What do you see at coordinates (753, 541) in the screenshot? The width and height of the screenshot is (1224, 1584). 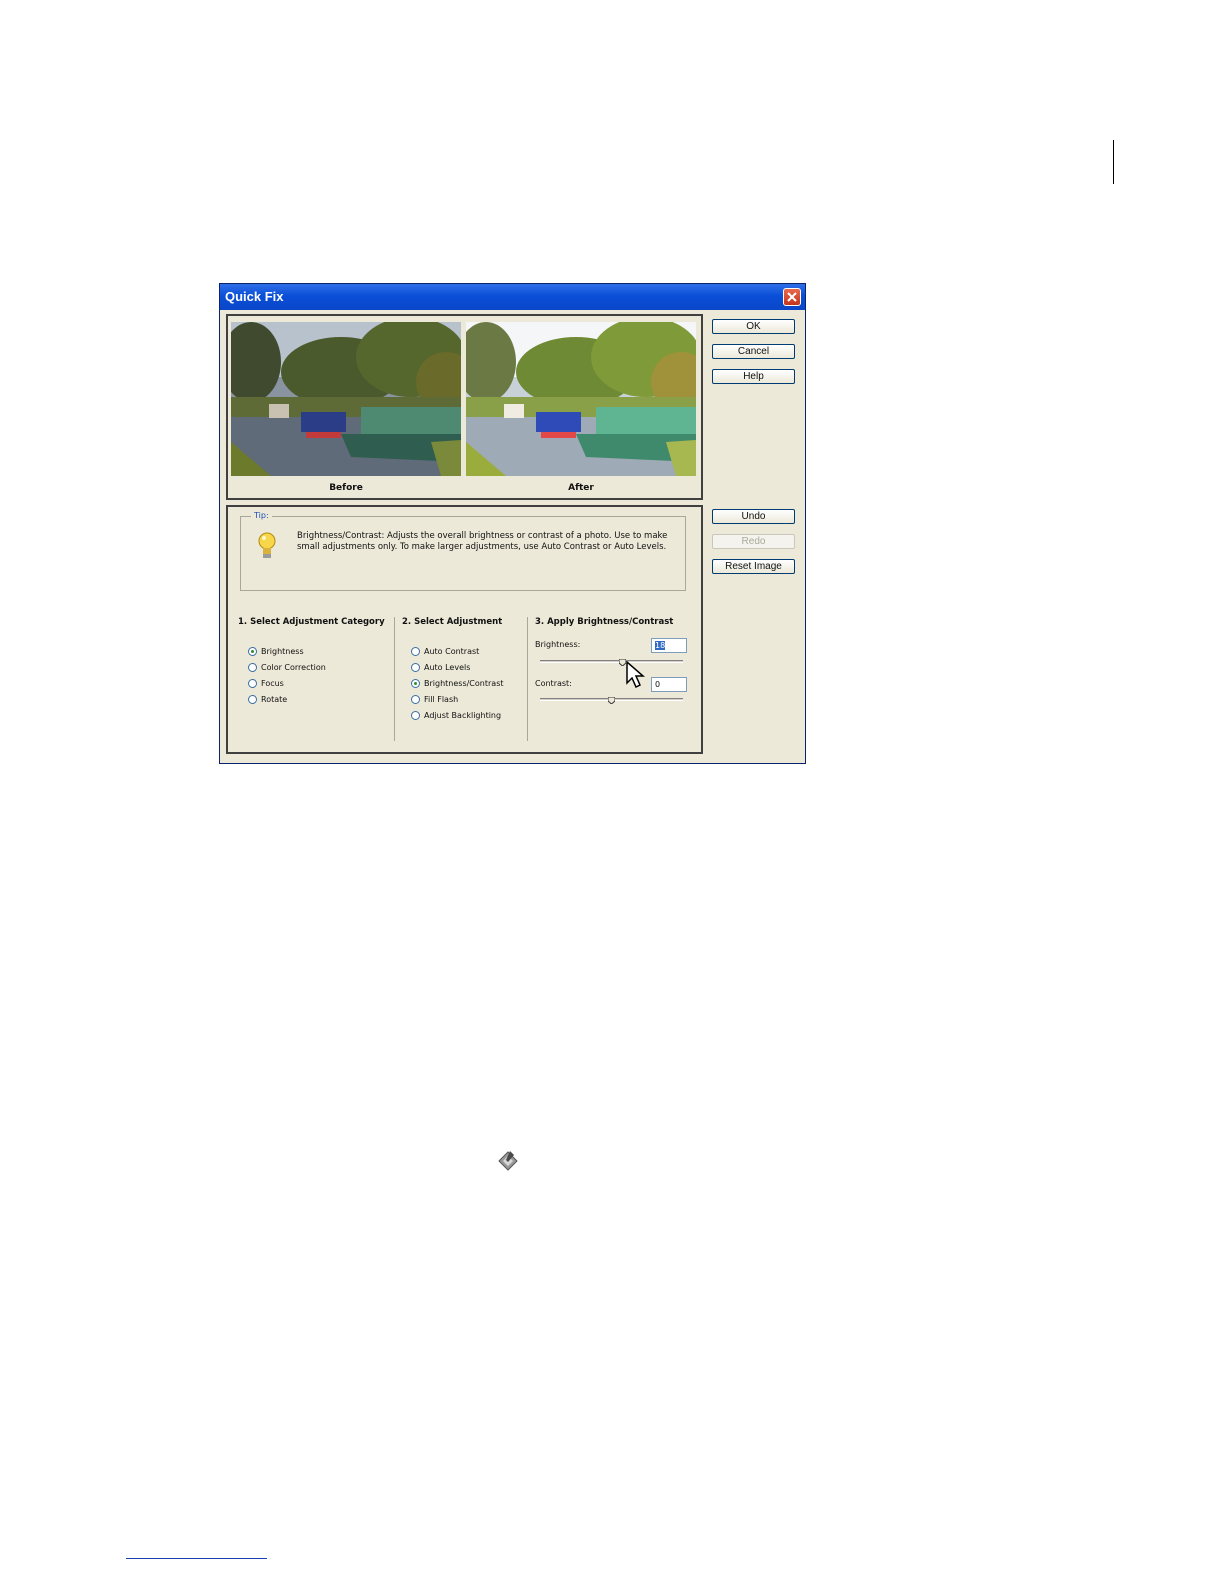 I see `redo-button: Redo` at bounding box center [753, 541].